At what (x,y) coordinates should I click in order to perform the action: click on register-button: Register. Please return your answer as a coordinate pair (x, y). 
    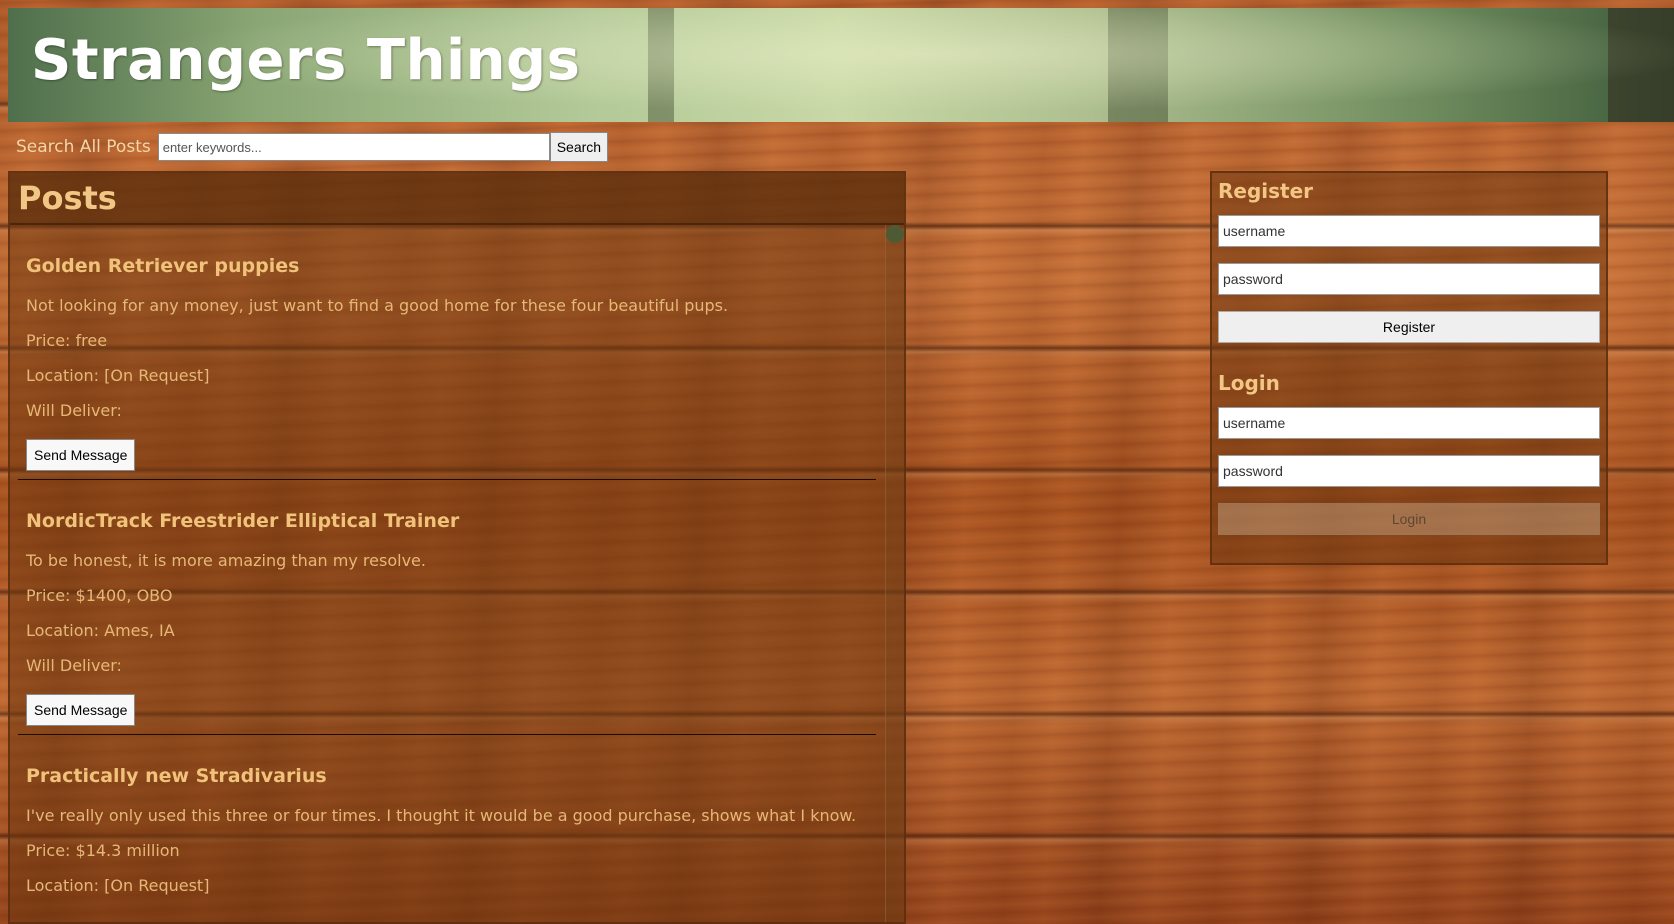
    Looking at the image, I should click on (1409, 327).